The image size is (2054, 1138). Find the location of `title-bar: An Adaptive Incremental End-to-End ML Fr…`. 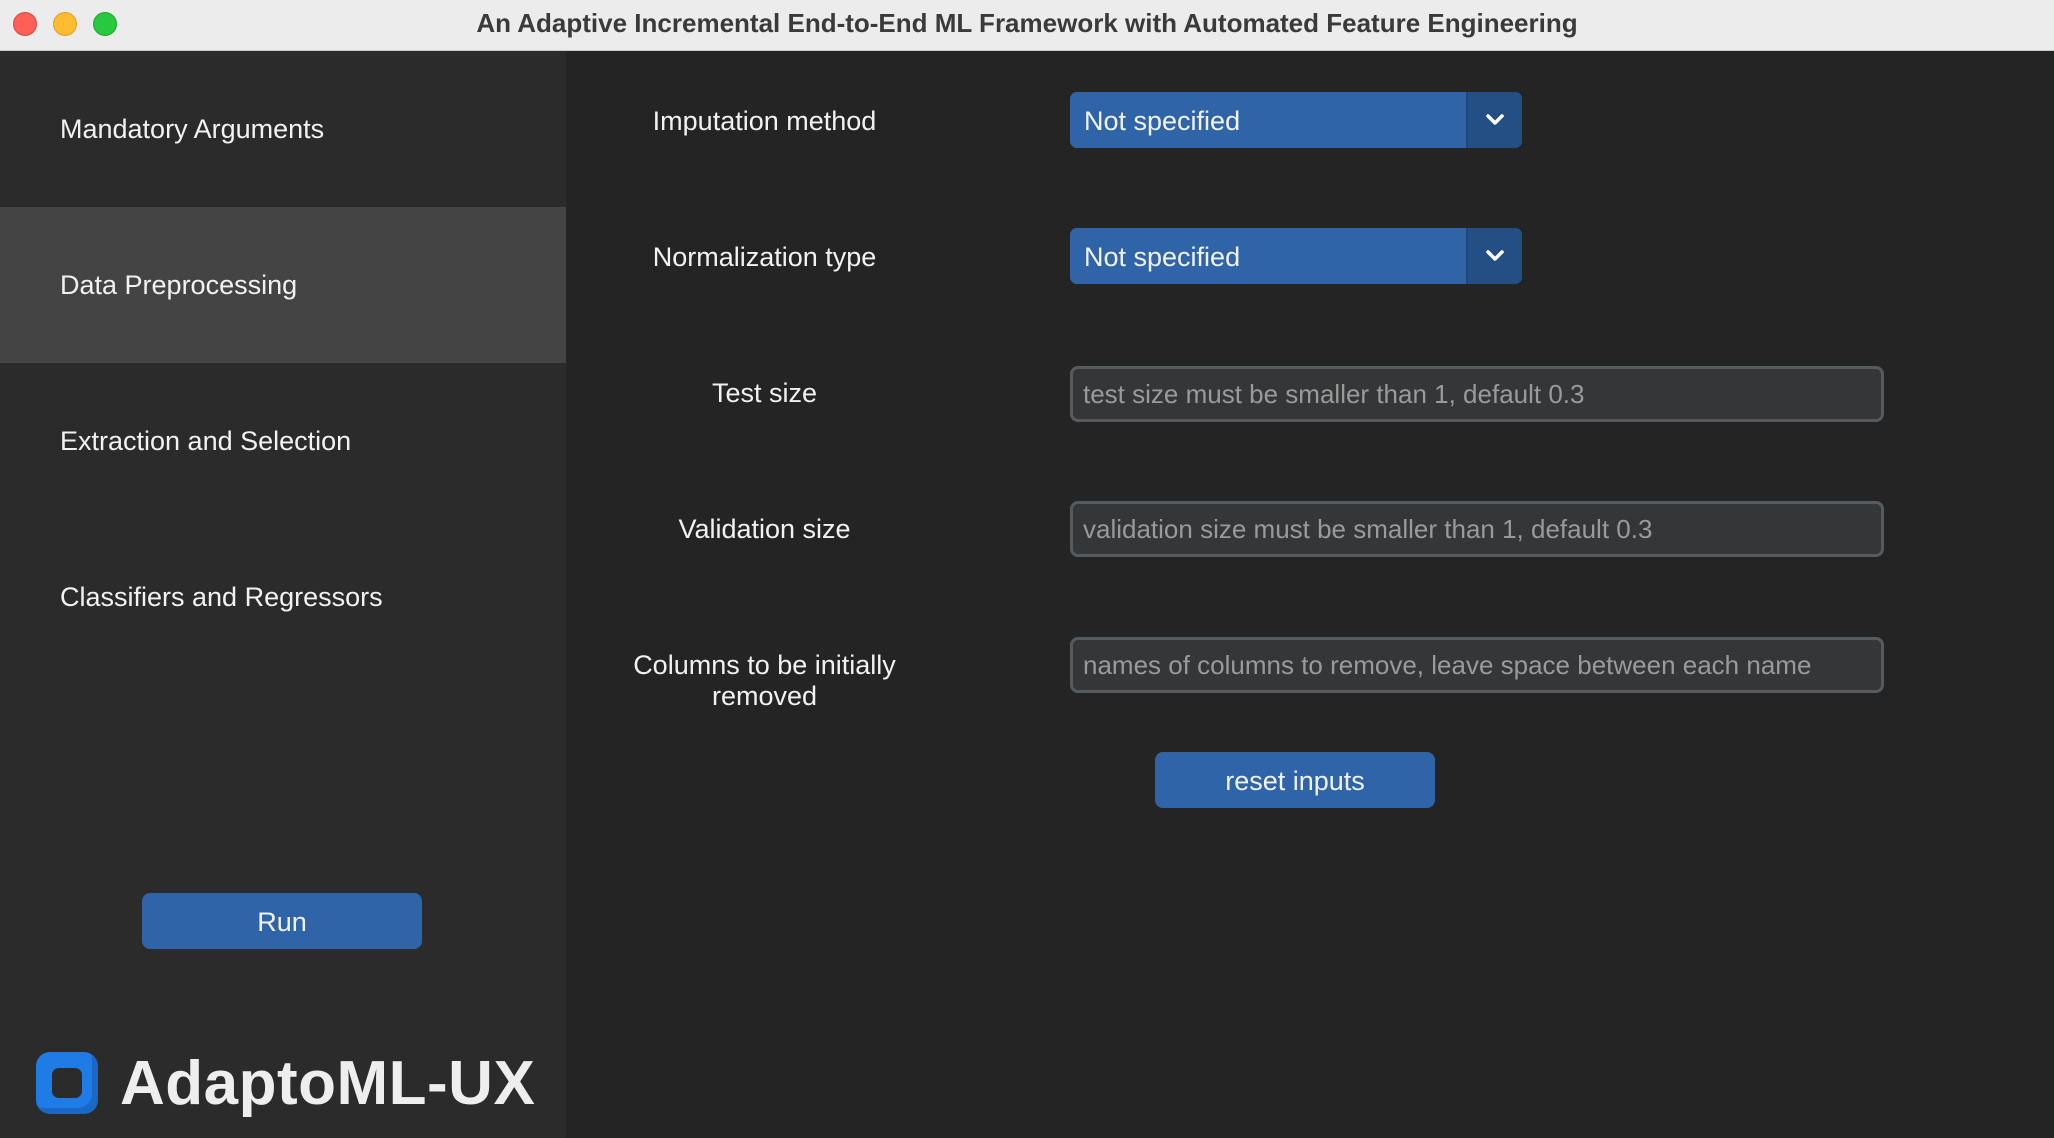

title-bar: An Adaptive Incremental End-to-End ML Fr… is located at coordinates (1027, 25).